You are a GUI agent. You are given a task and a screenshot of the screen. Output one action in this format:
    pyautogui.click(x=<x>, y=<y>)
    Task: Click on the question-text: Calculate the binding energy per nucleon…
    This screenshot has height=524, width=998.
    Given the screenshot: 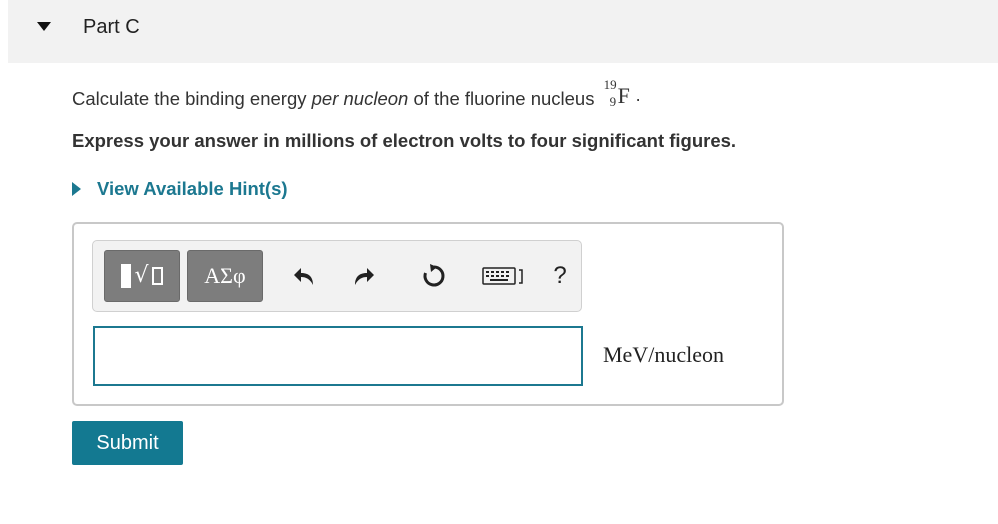 What is the action you would take?
    pyautogui.click(x=359, y=93)
    